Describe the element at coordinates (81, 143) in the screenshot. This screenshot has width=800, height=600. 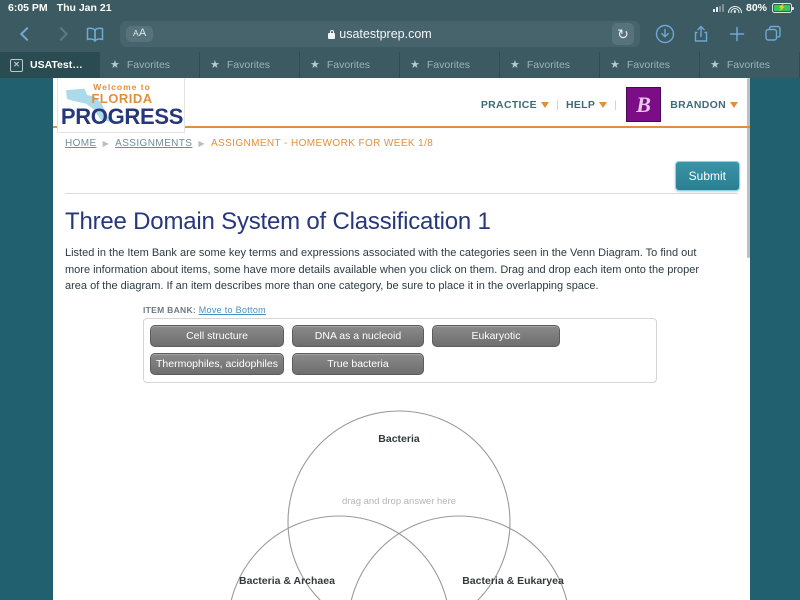
I see `breadcrumb-home: HOME` at that location.